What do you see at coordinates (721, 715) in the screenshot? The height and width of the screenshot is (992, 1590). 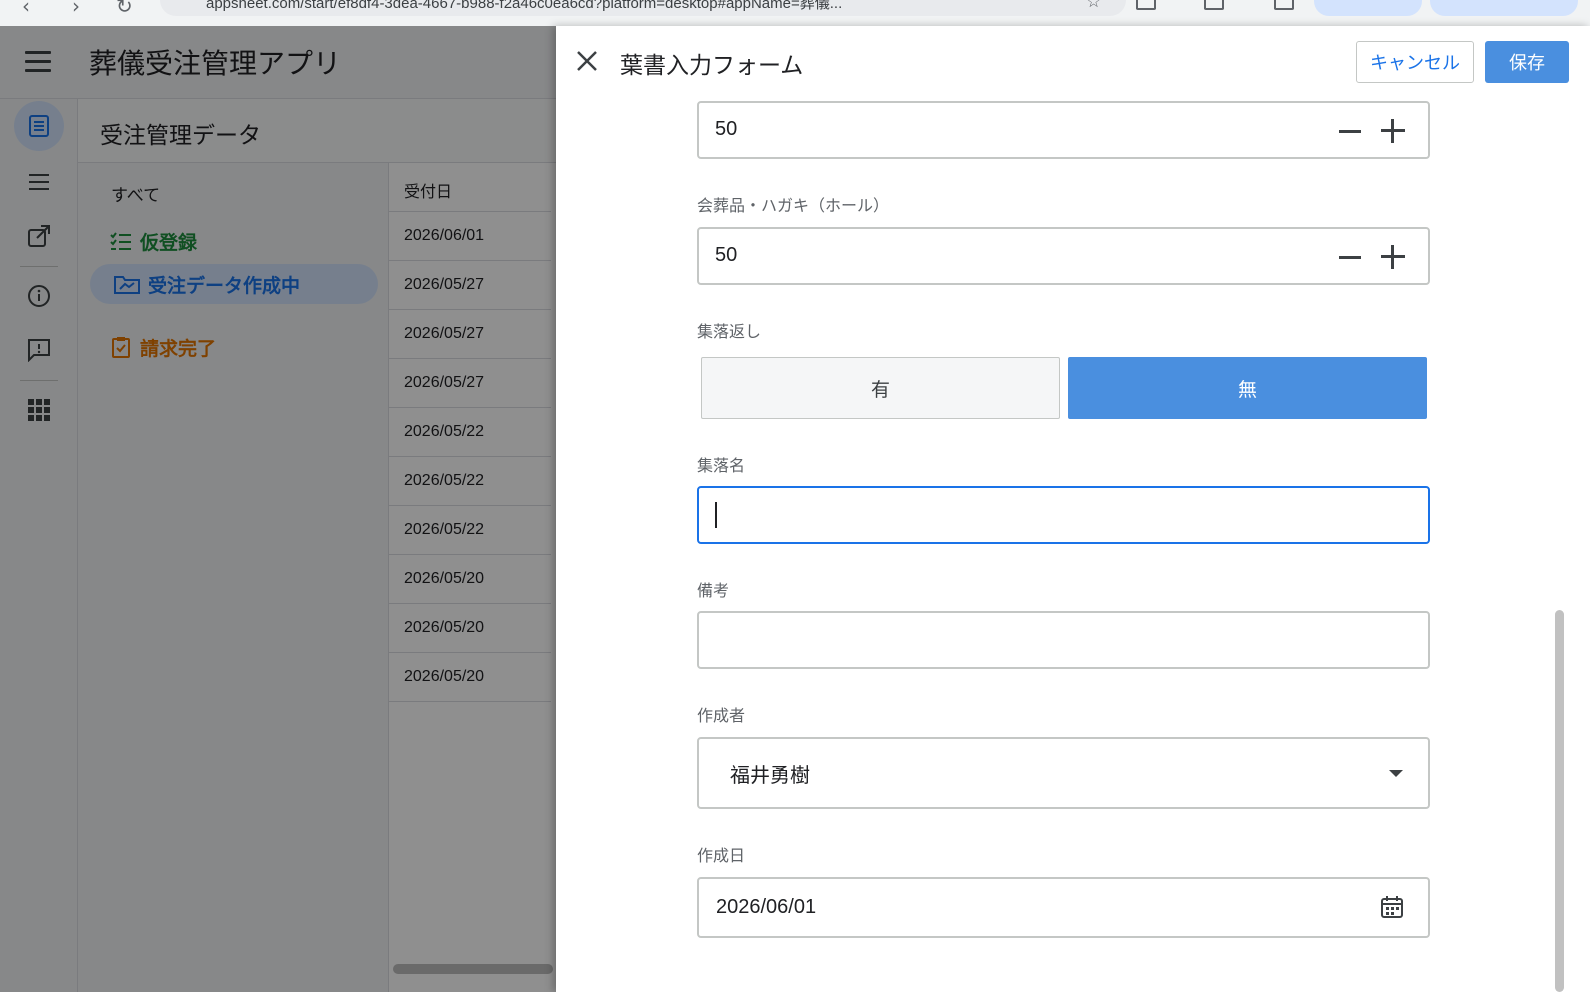 I see `field-label-creator: 作成者` at bounding box center [721, 715].